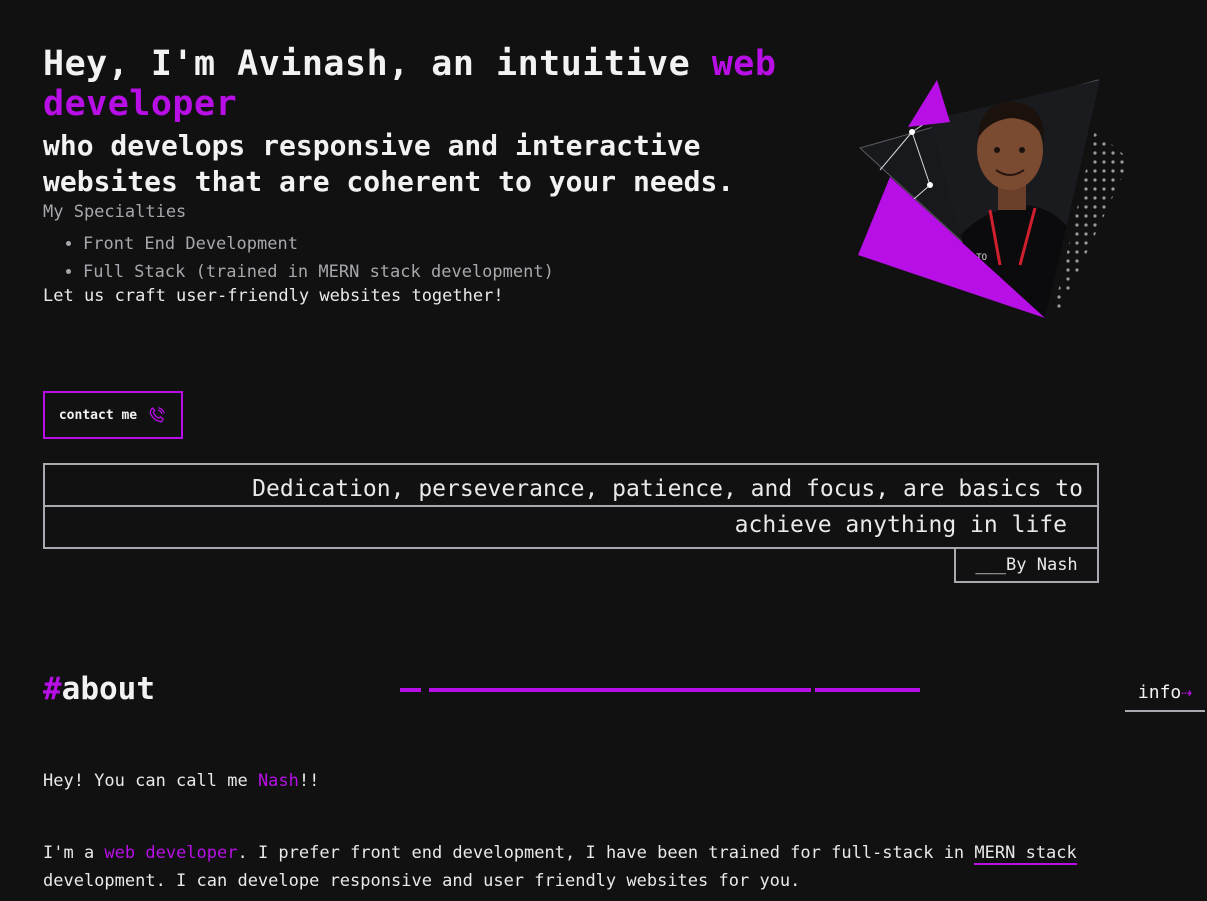 Image resolution: width=1207 pixels, height=901 pixels. Describe the element at coordinates (150, 781) in the screenshot. I see `about-intro-prefix: Hey! You can call me` at that location.